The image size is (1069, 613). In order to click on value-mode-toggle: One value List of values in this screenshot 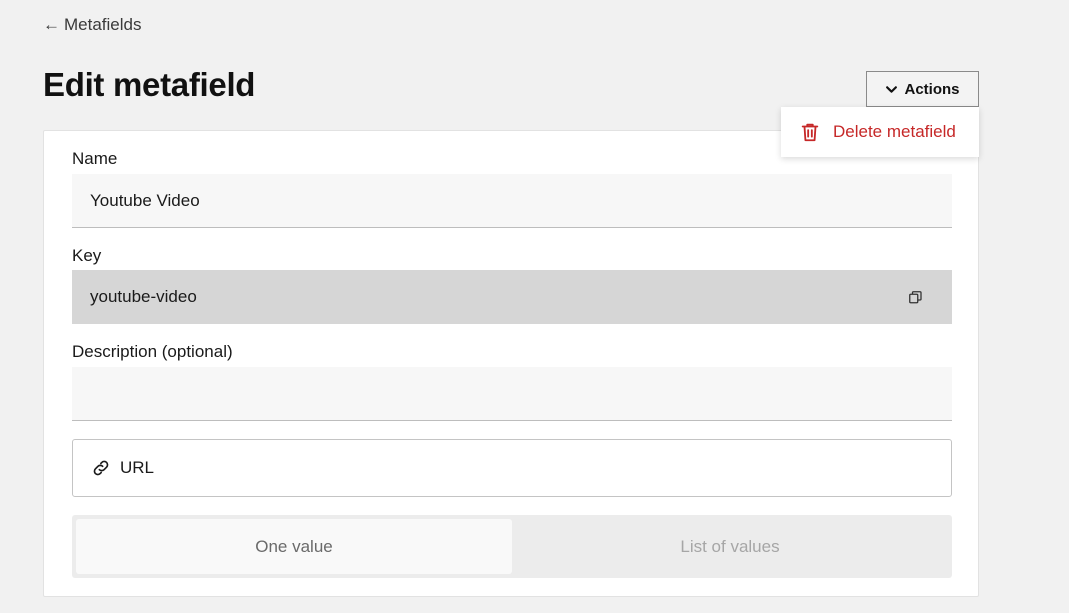, I will do `click(512, 546)`.